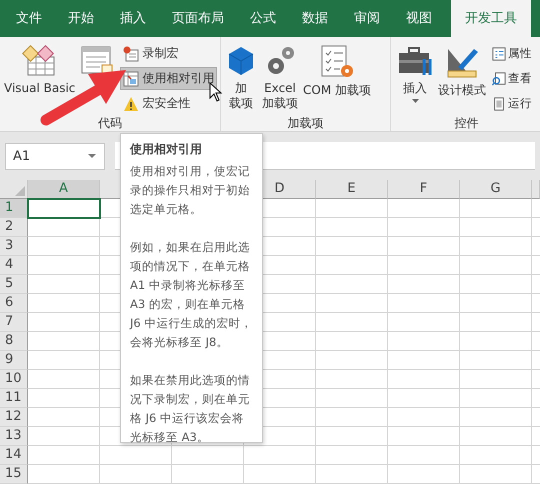 This screenshot has width=540, height=486. Describe the element at coordinates (14, 265) in the screenshot. I see `row-header: 4` at that location.